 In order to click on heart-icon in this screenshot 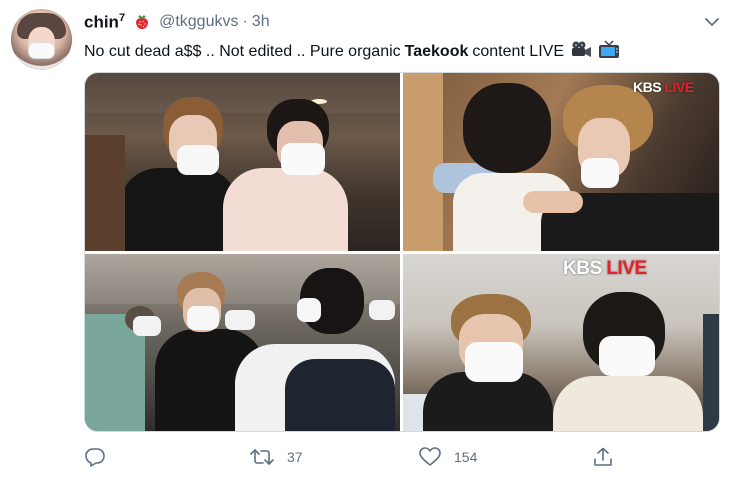, I will do `click(430, 457)`.